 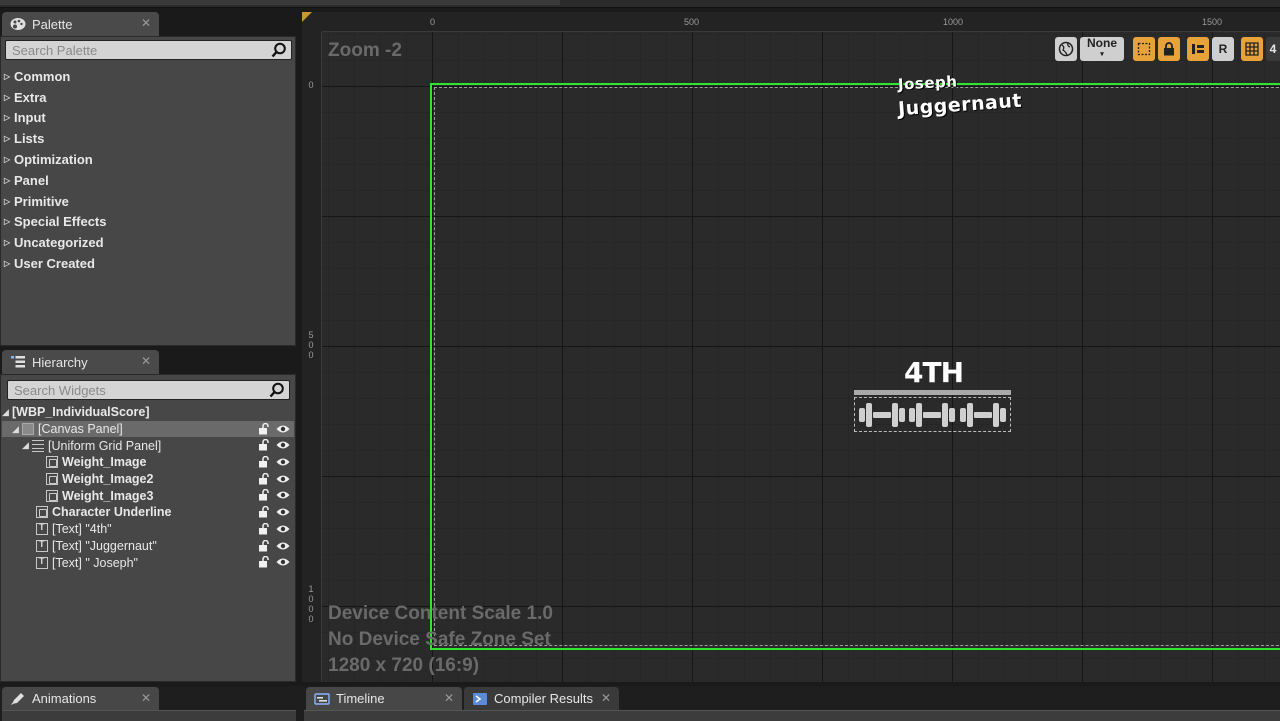 I want to click on ruler-label: 500, so click(x=311, y=345).